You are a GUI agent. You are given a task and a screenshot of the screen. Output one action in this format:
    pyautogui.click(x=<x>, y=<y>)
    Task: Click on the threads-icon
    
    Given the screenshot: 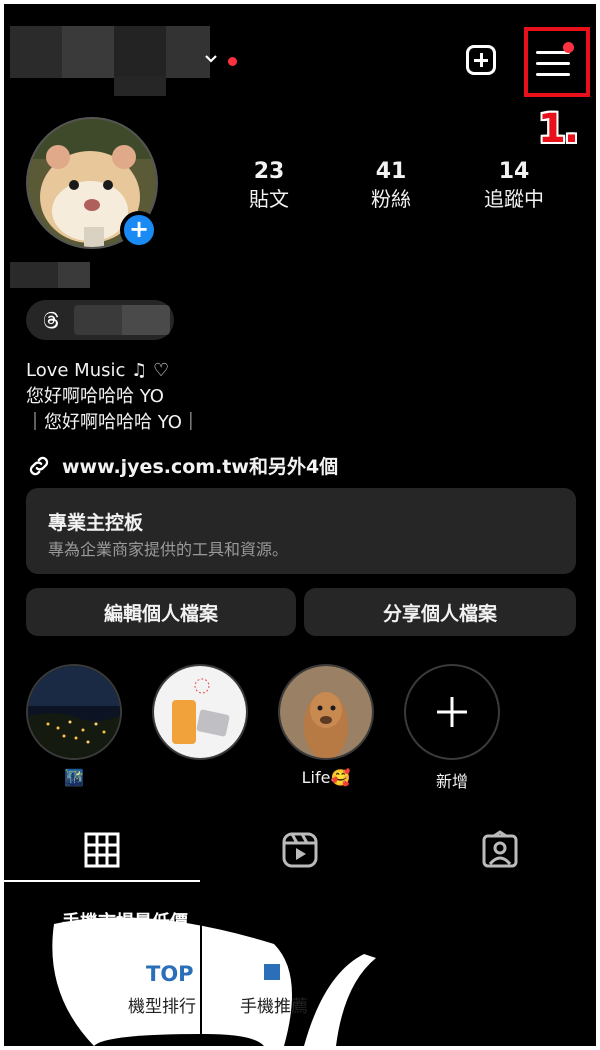 What is the action you would take?
    pyautogui.click(x=51, y=320)
    